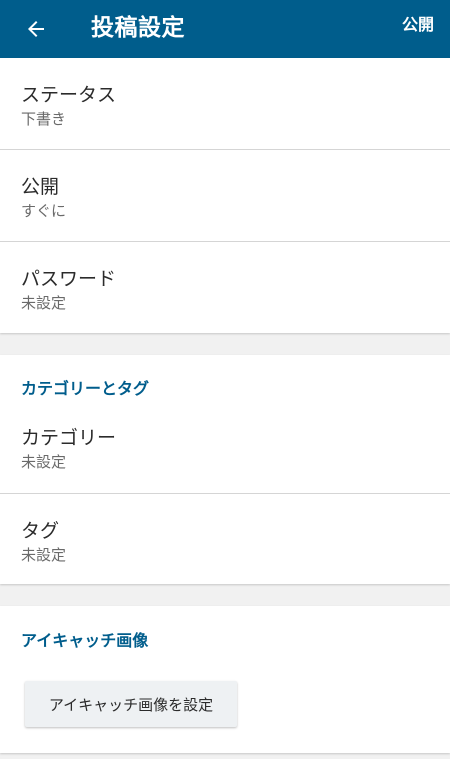 The height and width of the screenshot is (759, 450). What do you see at coordinates (44, 211) in the screenshot?
I see `visibility-value: すぐに` at bounding box center [44, 211].